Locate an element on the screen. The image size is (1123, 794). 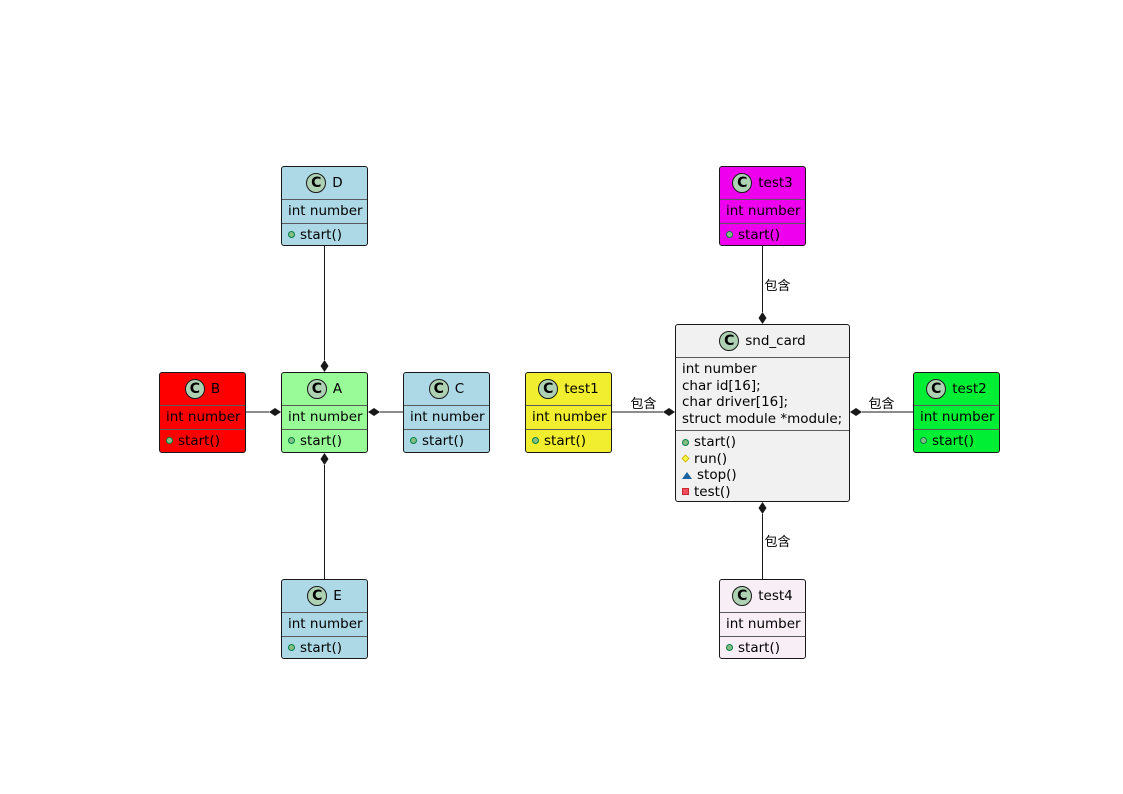
class-test4: Ctest4 int number start() is located at coordinates (762, 619).